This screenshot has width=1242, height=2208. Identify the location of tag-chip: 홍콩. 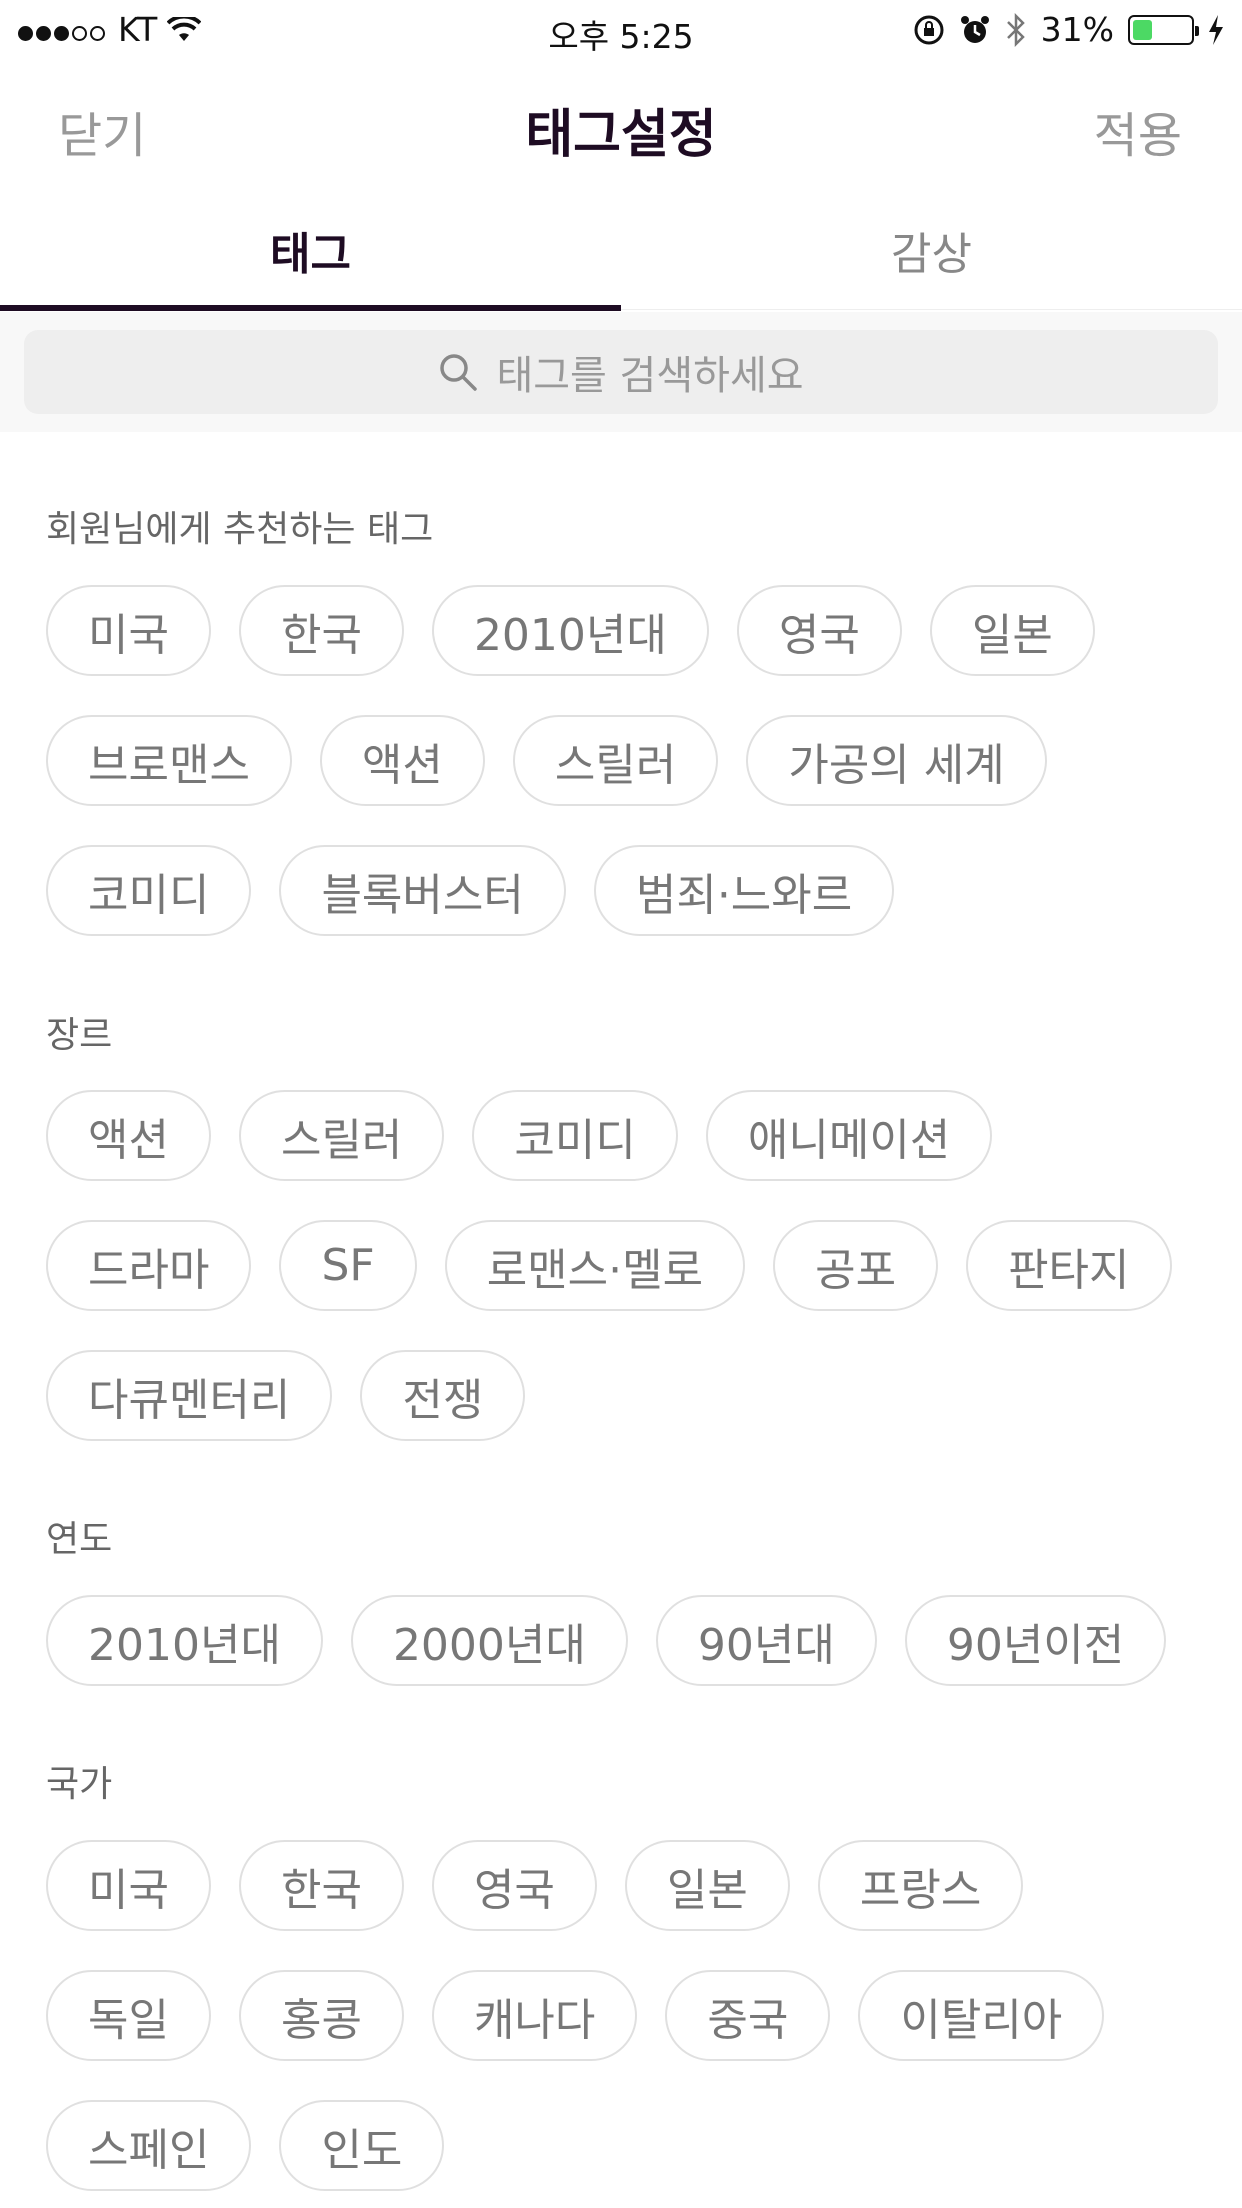
(321, 2015).